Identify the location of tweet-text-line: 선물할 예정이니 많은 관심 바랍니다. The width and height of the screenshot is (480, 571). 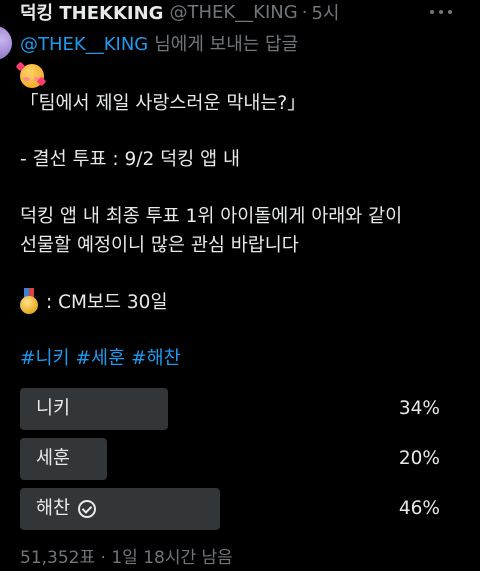
(159, 245).